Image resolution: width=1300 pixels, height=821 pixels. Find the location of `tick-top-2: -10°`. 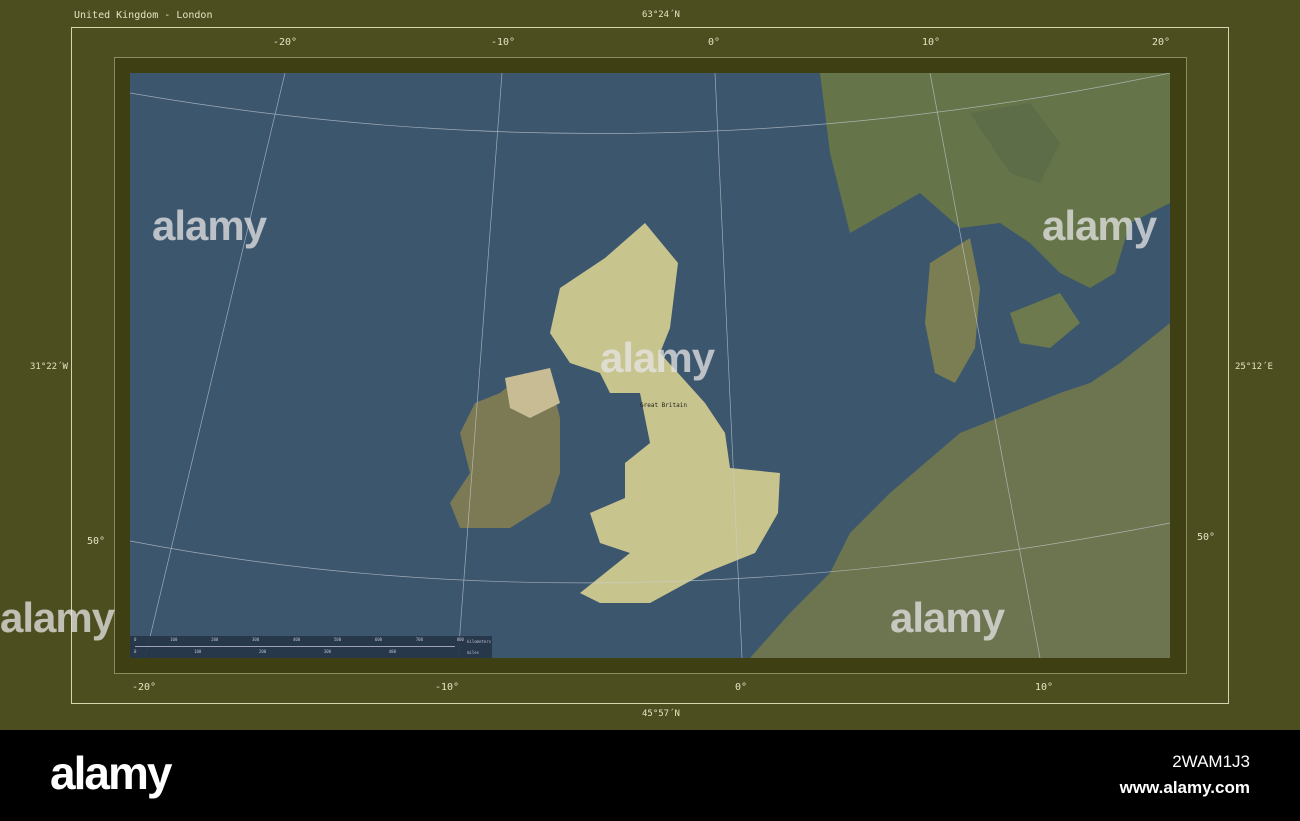

tick-top-2: -10° is located at coordinates (503, 42).